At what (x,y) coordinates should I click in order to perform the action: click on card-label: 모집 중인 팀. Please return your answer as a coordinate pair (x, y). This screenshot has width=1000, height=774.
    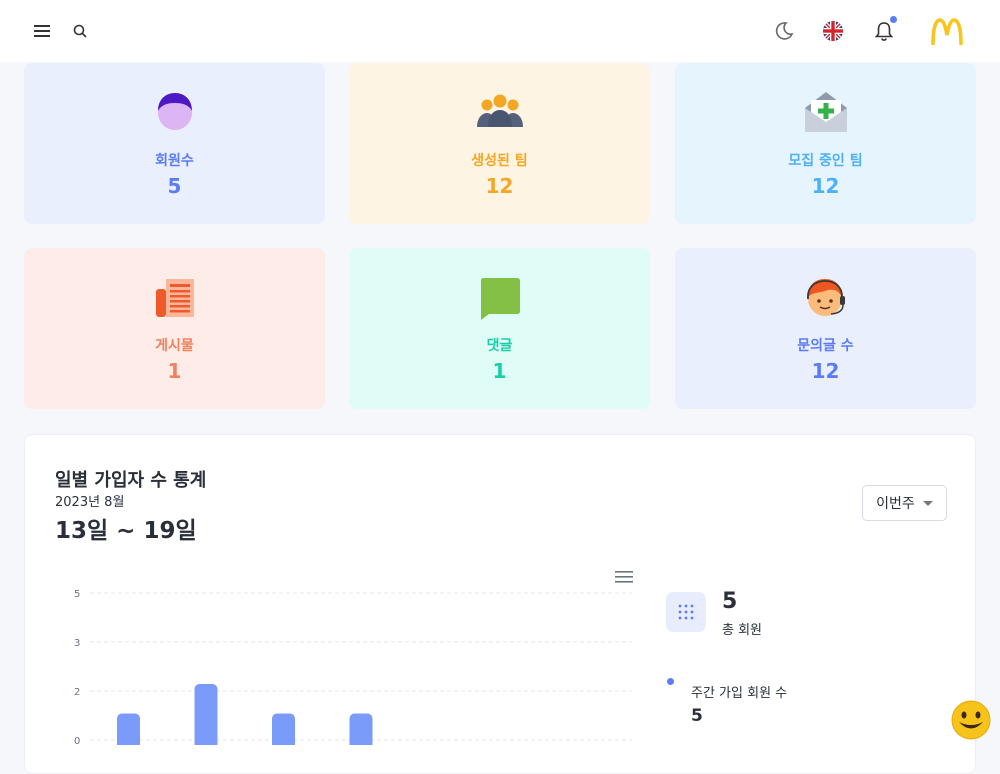
    Looking at the image, I should click on (825, 161).